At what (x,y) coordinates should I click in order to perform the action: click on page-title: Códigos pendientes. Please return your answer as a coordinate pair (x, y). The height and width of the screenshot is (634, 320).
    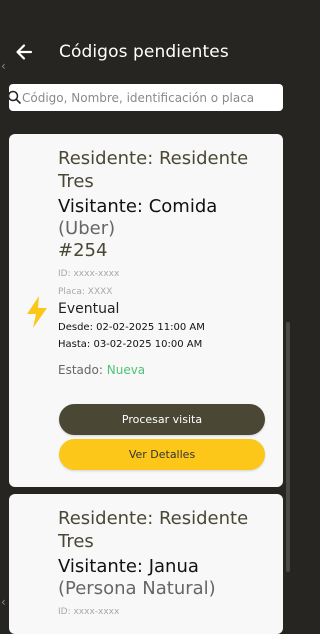
    Looking at the image, I should click on (144, 52).